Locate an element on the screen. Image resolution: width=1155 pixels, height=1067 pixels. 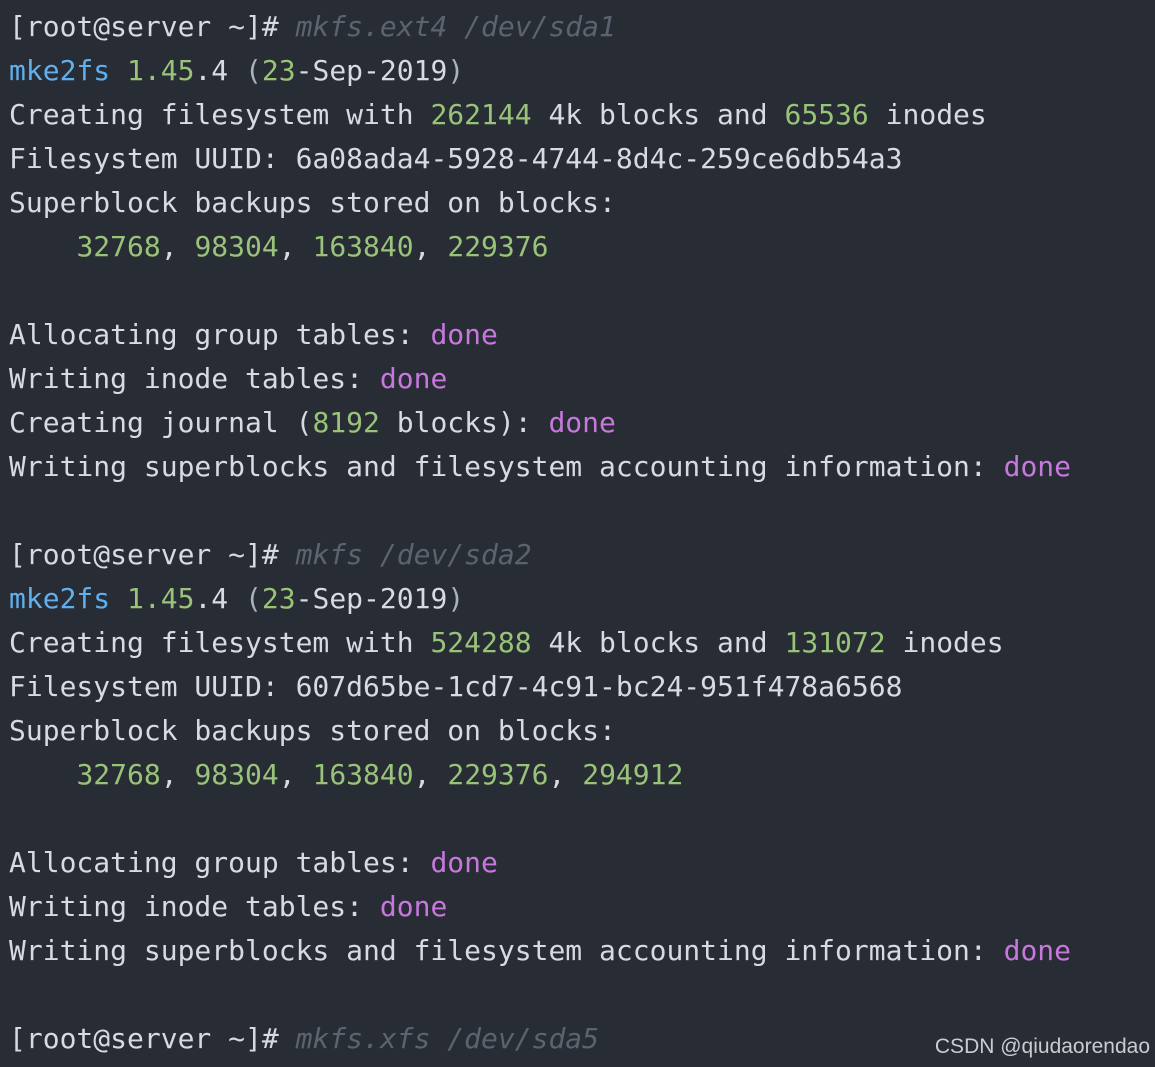
block-count: 524288 is located at coordinates (481, 642).